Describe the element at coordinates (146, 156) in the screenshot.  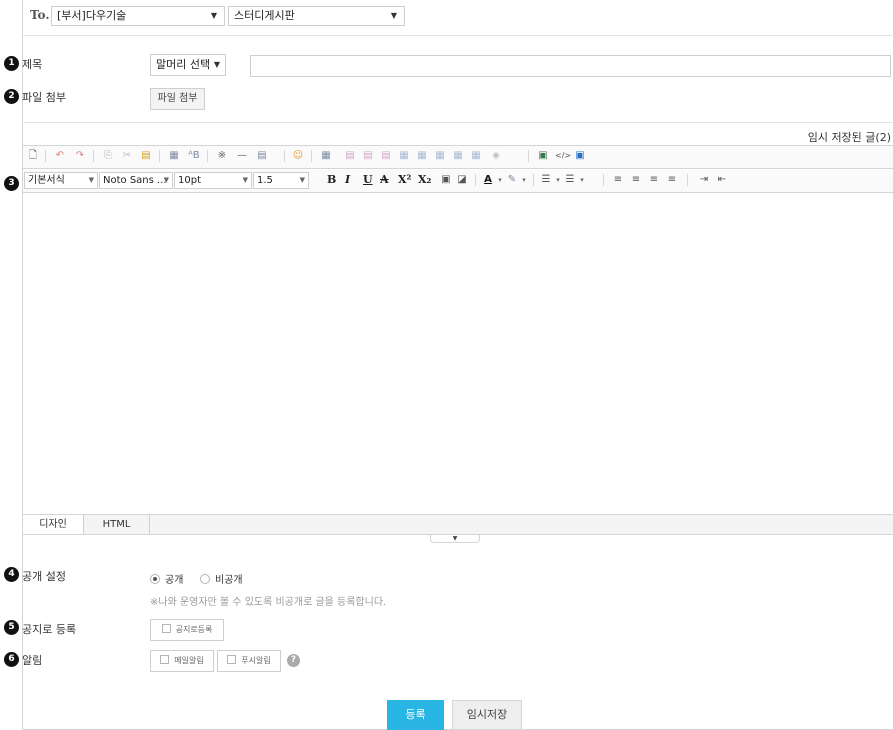
I see `paste-icon: ▤` at that location.